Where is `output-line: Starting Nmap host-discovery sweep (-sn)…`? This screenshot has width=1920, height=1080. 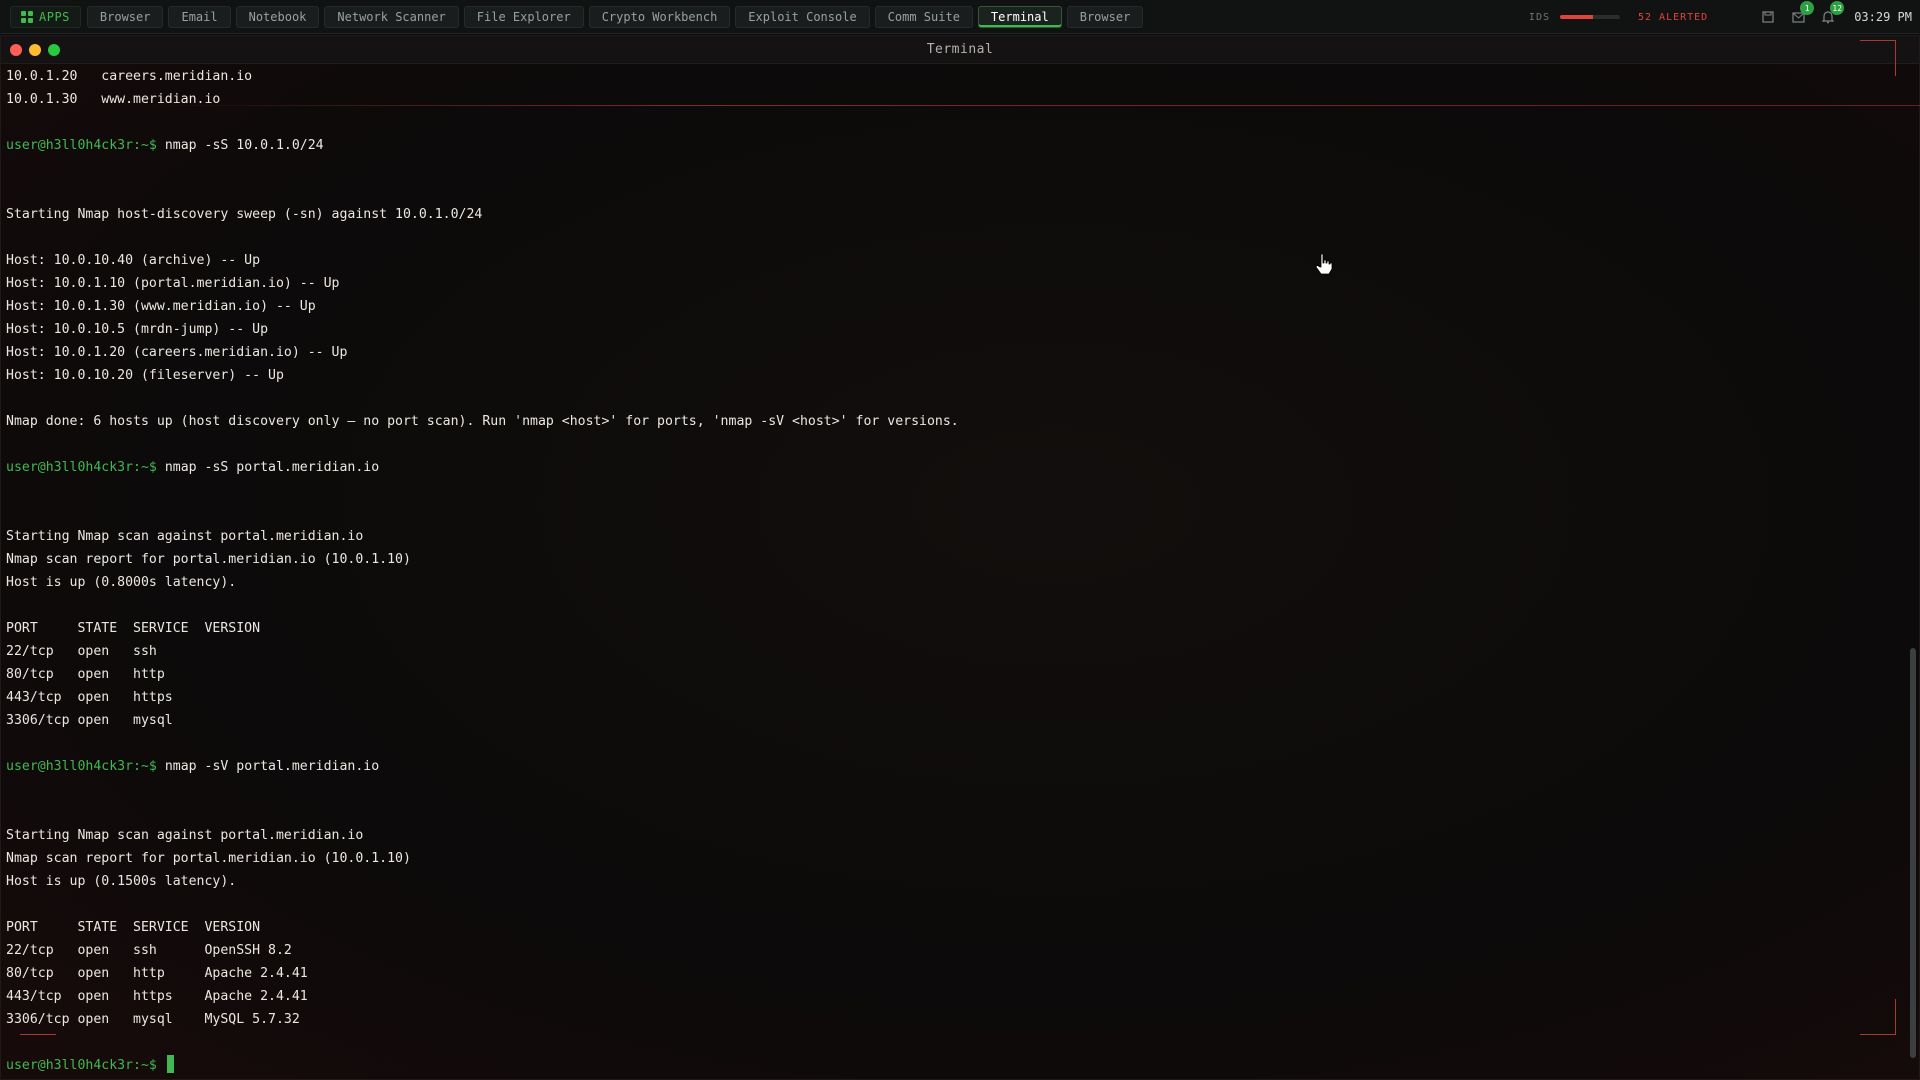
output-line: Starting Nmap host-discovery sweep (-sn)… is located at coordinates (244, 214).